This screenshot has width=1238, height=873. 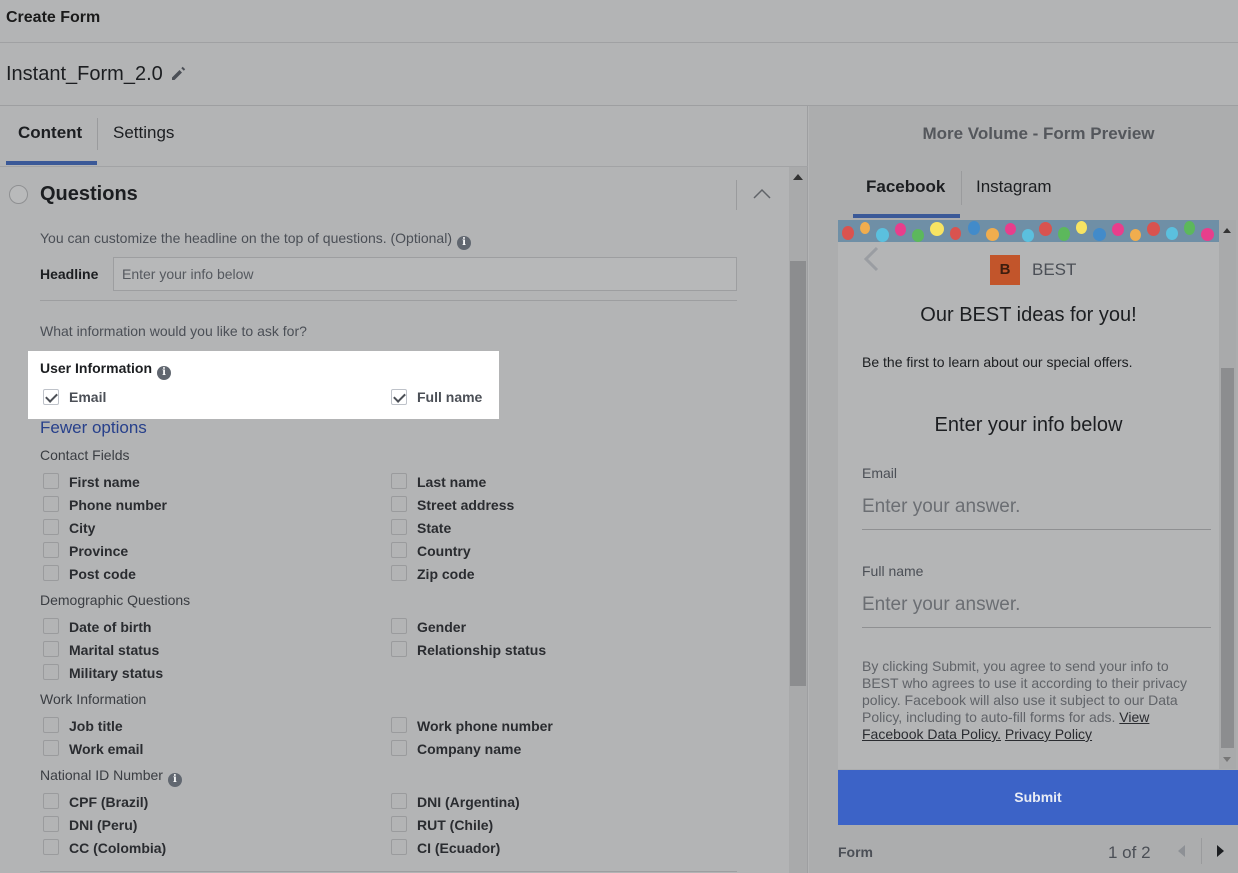 I want to click on page-indicator: 1 of 2, so click(x=1129, y=852).